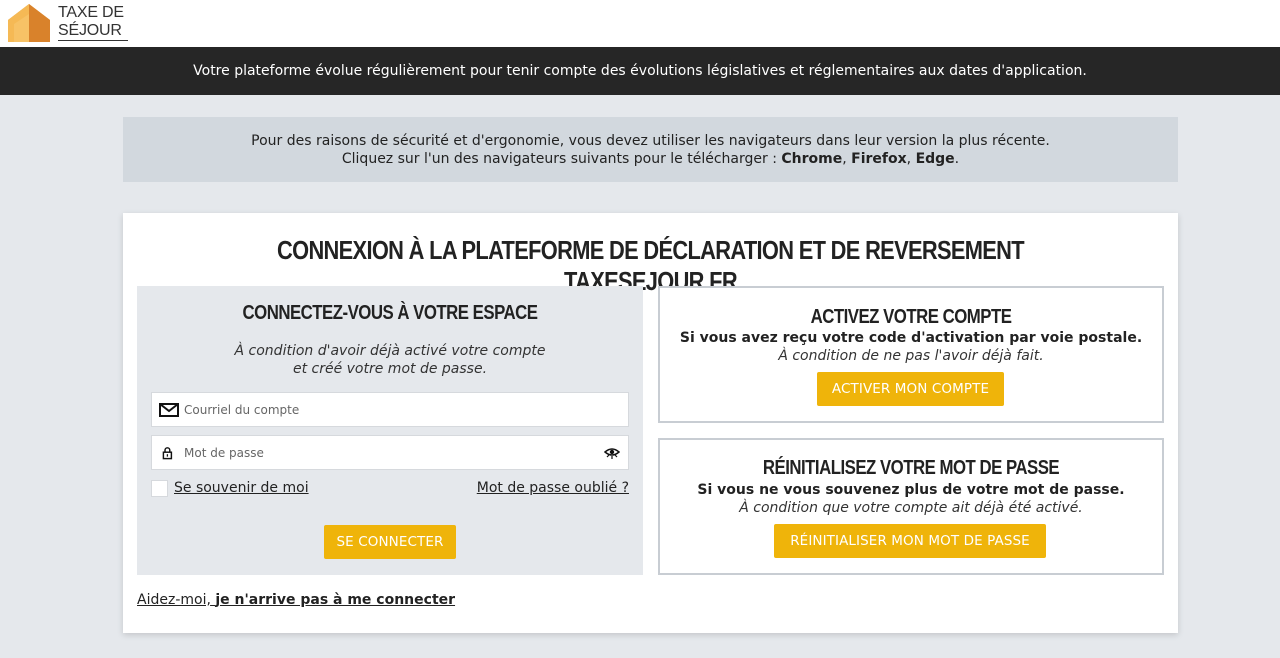 Image resolution: width=1280 pixels, height=658 pixels. I want to click on login-options: Se souvenir de moi Mot de passe oublié ?, so click(390, 489).